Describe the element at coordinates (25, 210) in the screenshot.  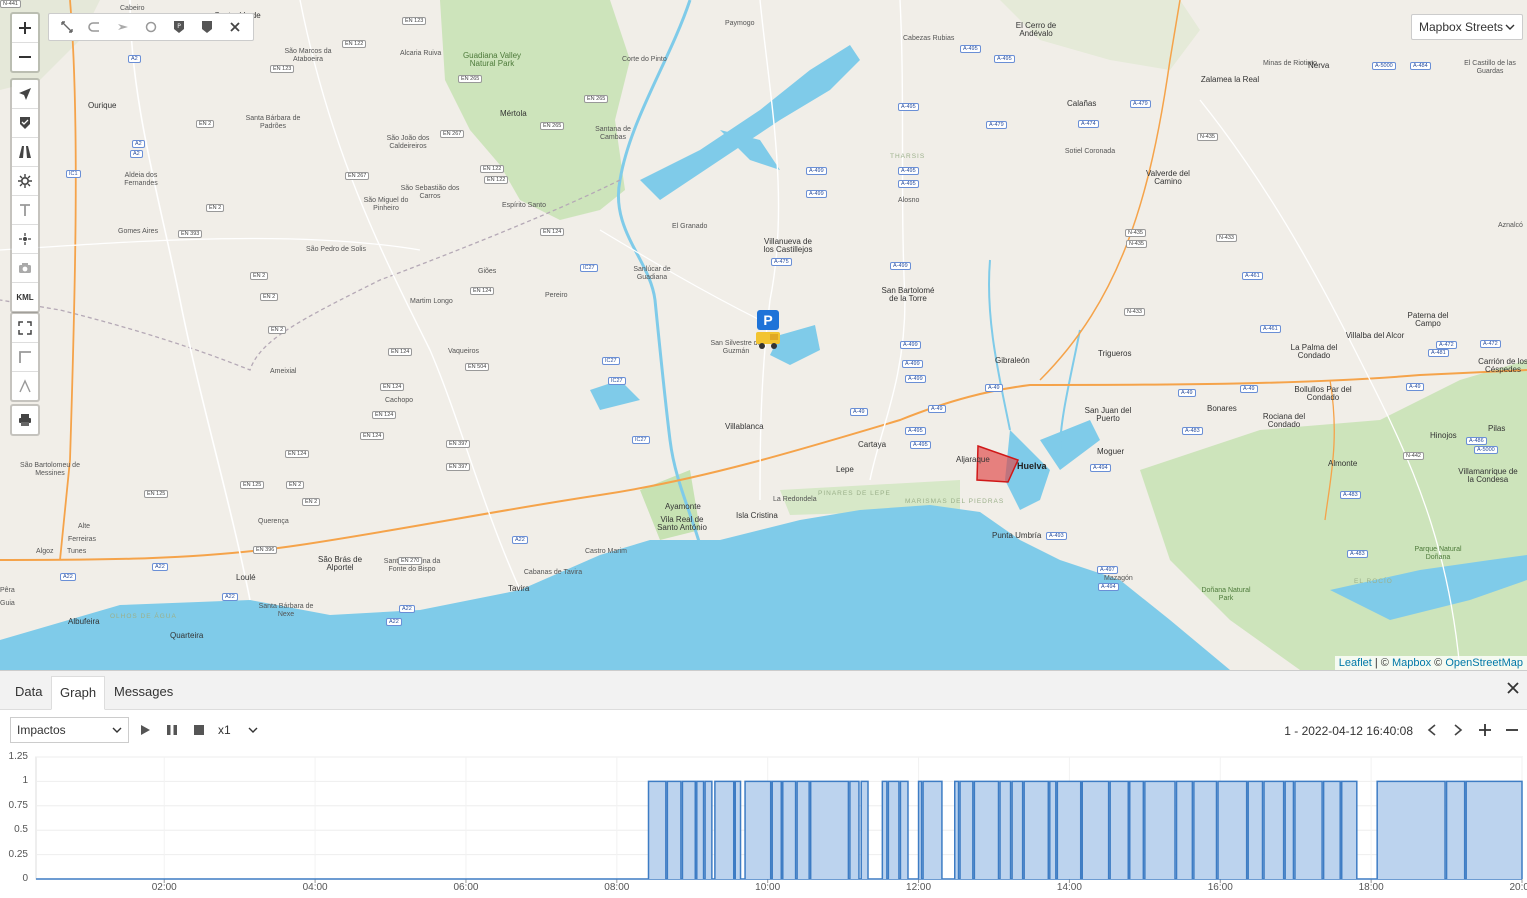
I see `text-button` at that location.